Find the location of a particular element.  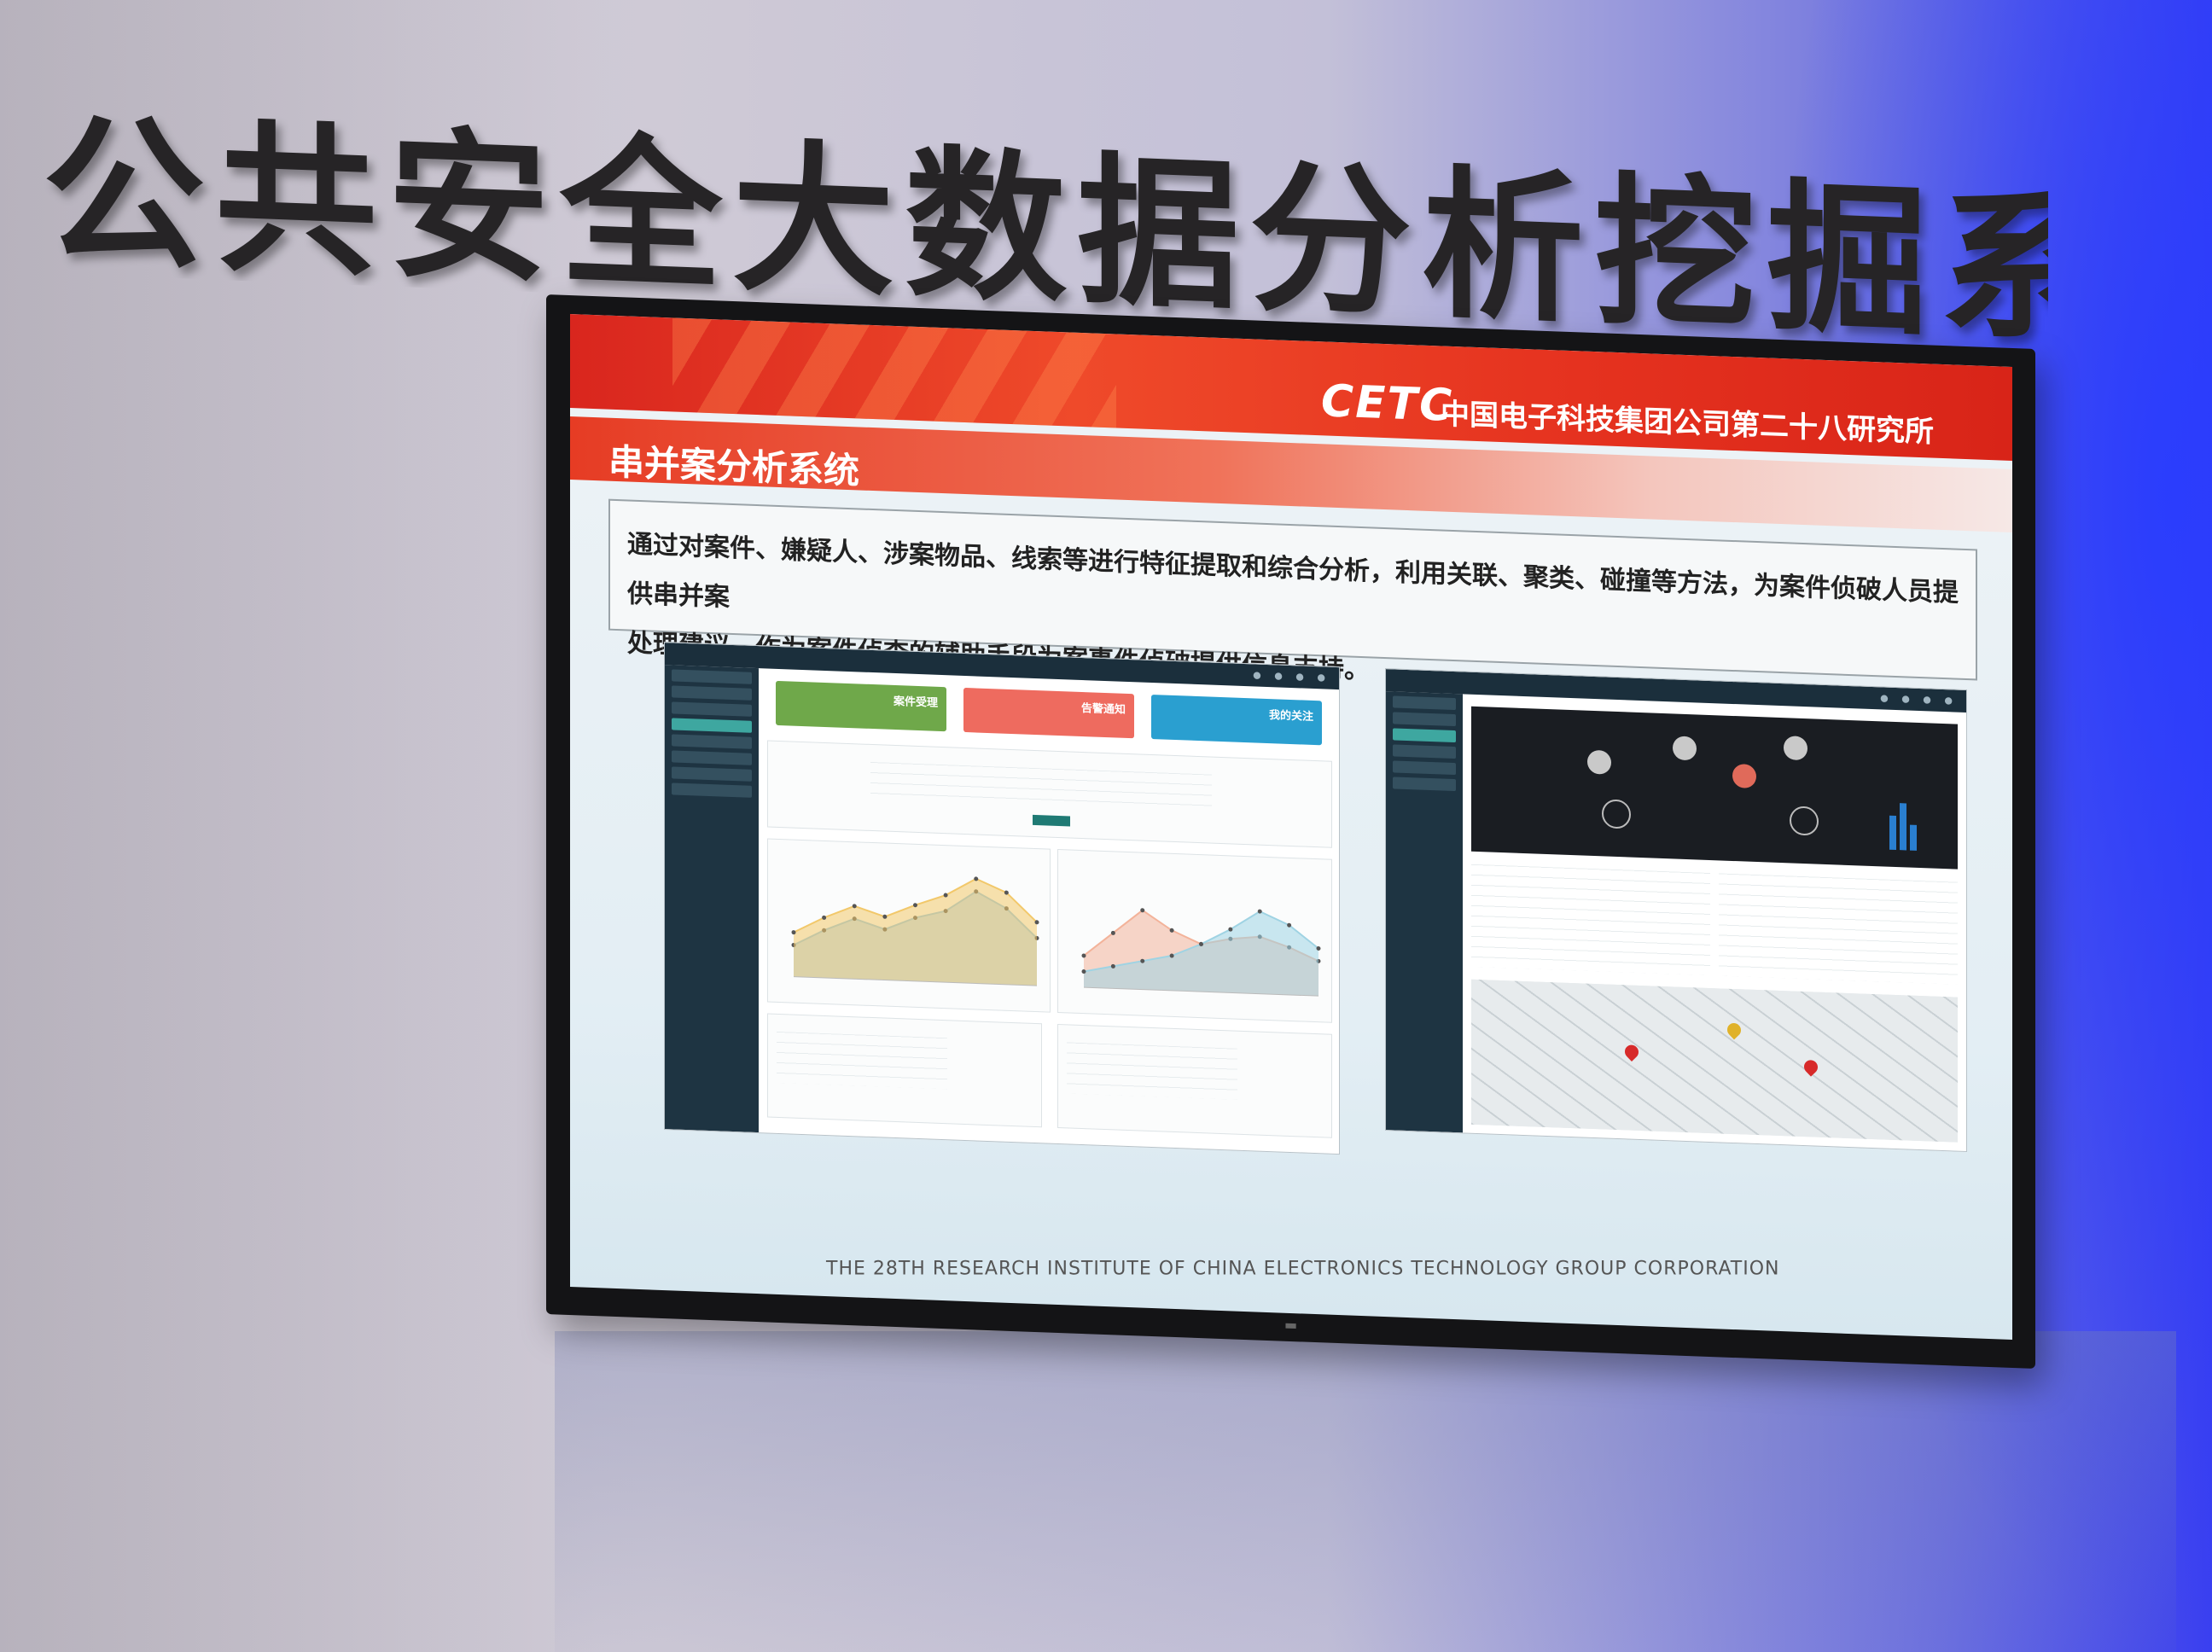

relation-graph-panel is located at coordinates (1714, 788).